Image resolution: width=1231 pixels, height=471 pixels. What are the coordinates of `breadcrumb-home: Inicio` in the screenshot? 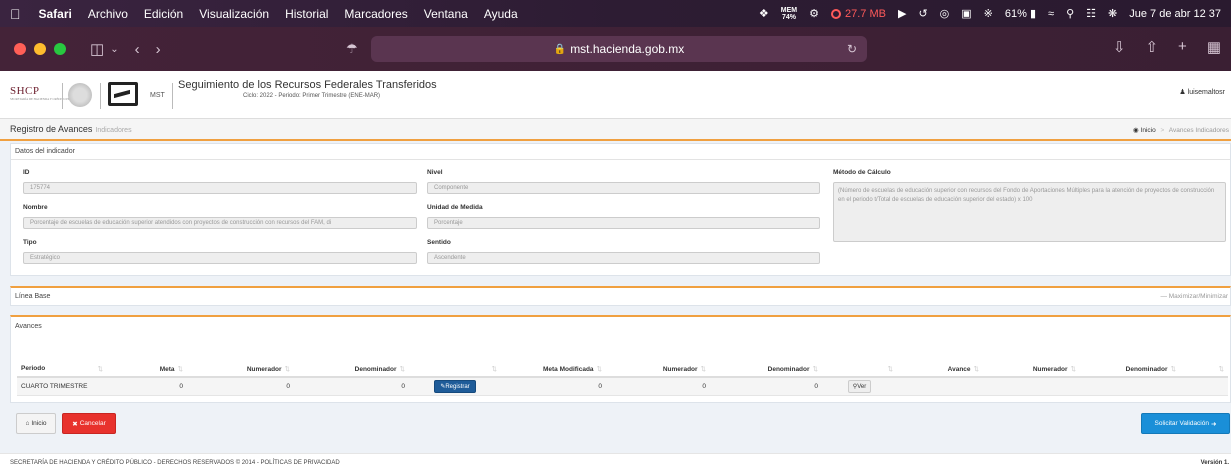 It's located at (1148, 130).